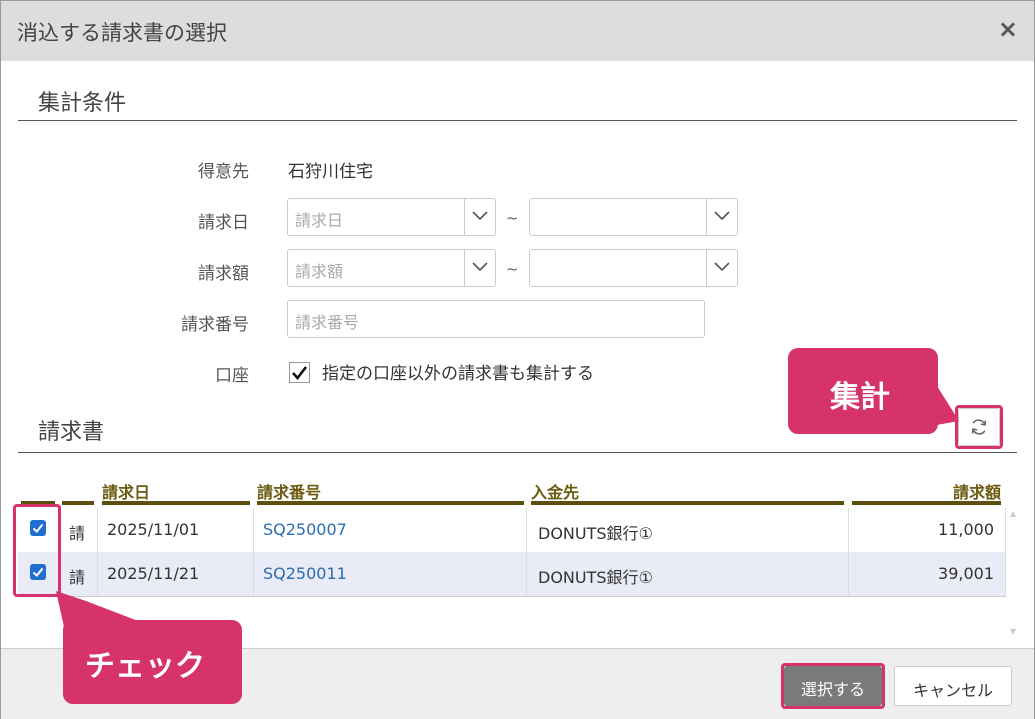 This screenshot has height=719, width=1035. What do you see at coordinates (122, 33) in the screenshot?
I see `dialog-title: 消込する請求書の選択` at bounding box center [122, 33].